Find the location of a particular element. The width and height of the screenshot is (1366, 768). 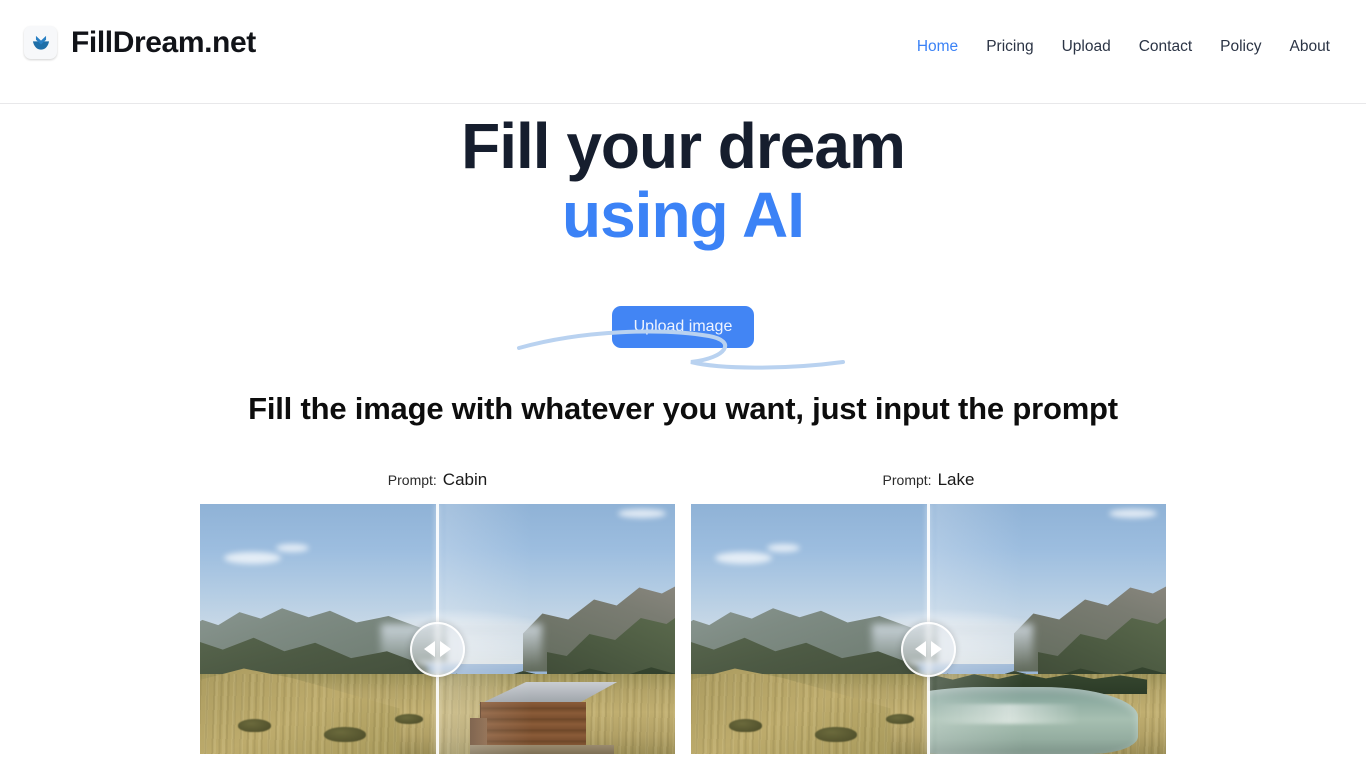

nav-item-pricing: Pricing is located at coordinates (1009, 47).